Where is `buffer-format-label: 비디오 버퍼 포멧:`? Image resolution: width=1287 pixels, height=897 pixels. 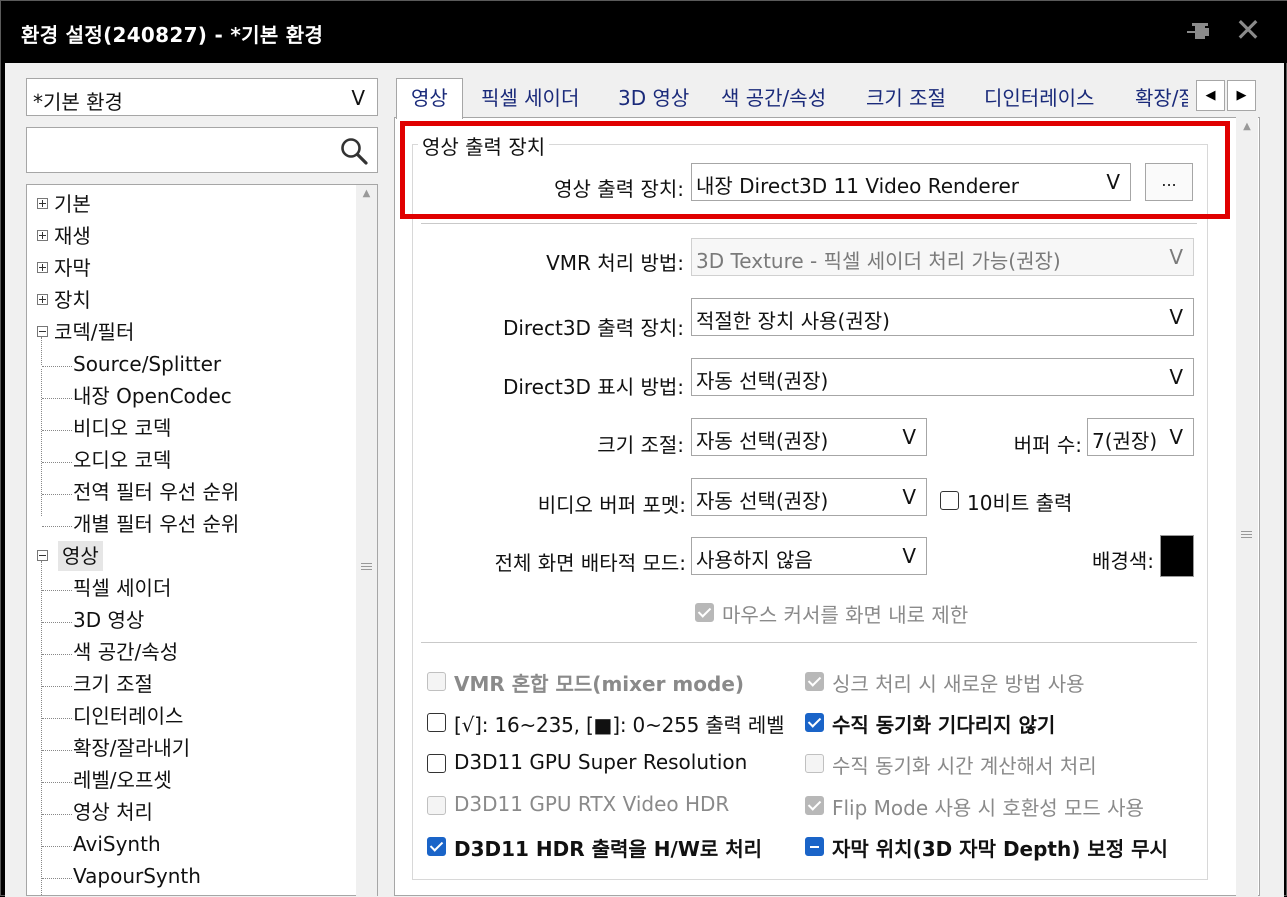
buffer-format-label: 비디오 버퍼 포멧: is located at coordinates (611, 505).